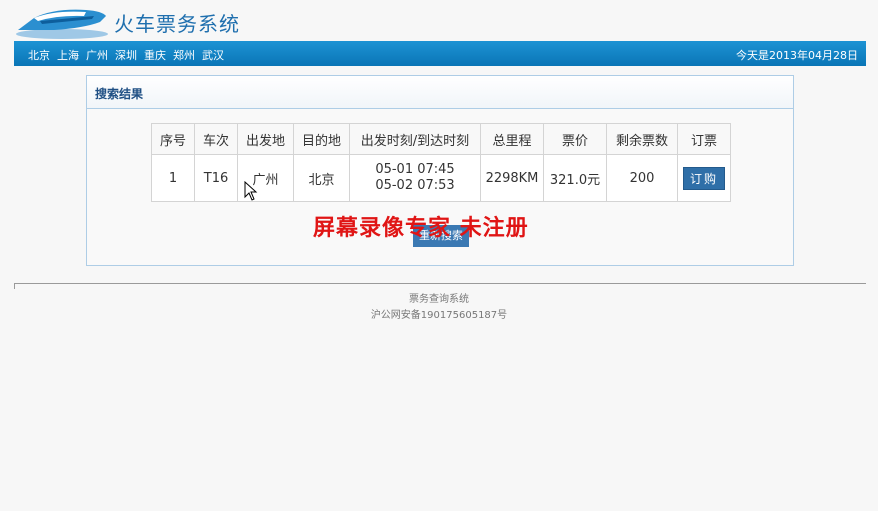  What do you see at coordinates (173, 139) in the screenshot?
I see `col-header-index: 序号` at bounding box center [173, 139].